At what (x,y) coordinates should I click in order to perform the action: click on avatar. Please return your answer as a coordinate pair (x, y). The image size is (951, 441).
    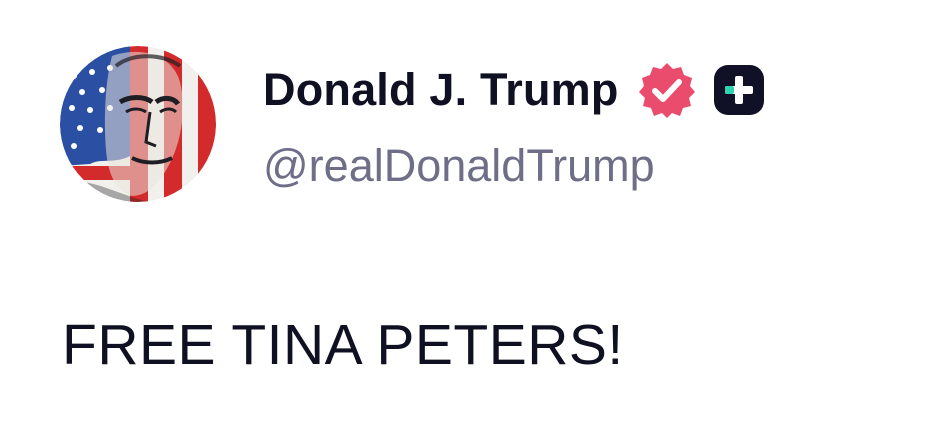
    Looking at the image, I should click on (138, 124).